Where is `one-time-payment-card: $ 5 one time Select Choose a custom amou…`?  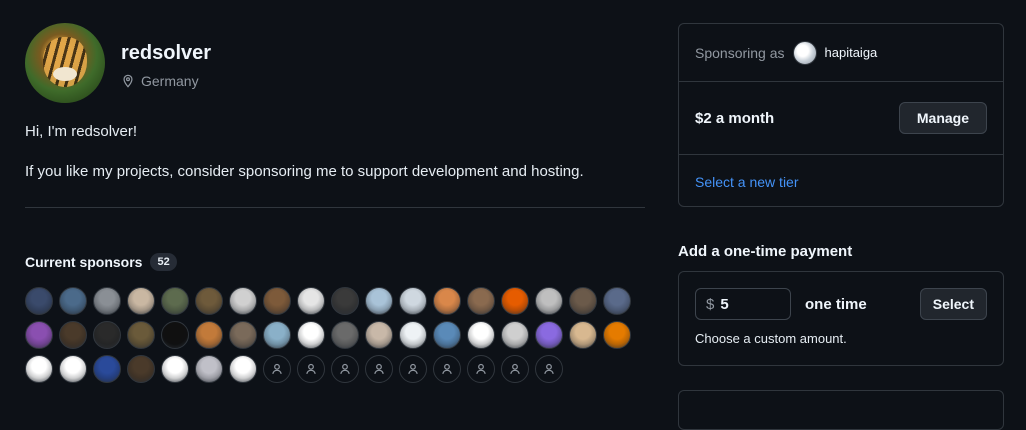 one-time-payment-card: $ 5 one time Select Choose a custom amou… is located at coordinates (841, 318).